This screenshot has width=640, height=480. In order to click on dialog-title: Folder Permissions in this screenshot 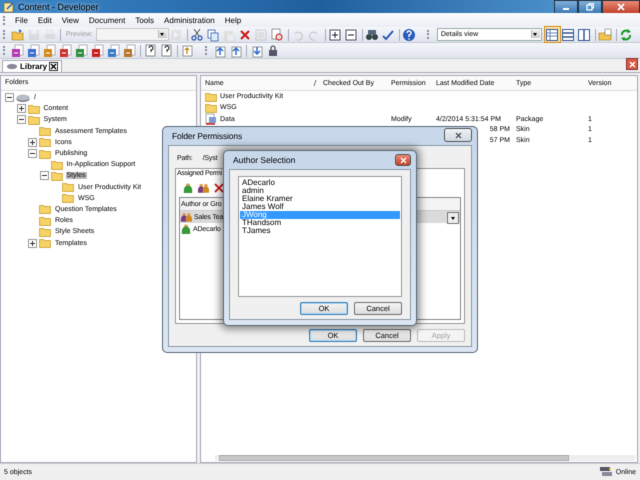, I will do `click(207, 136)`.